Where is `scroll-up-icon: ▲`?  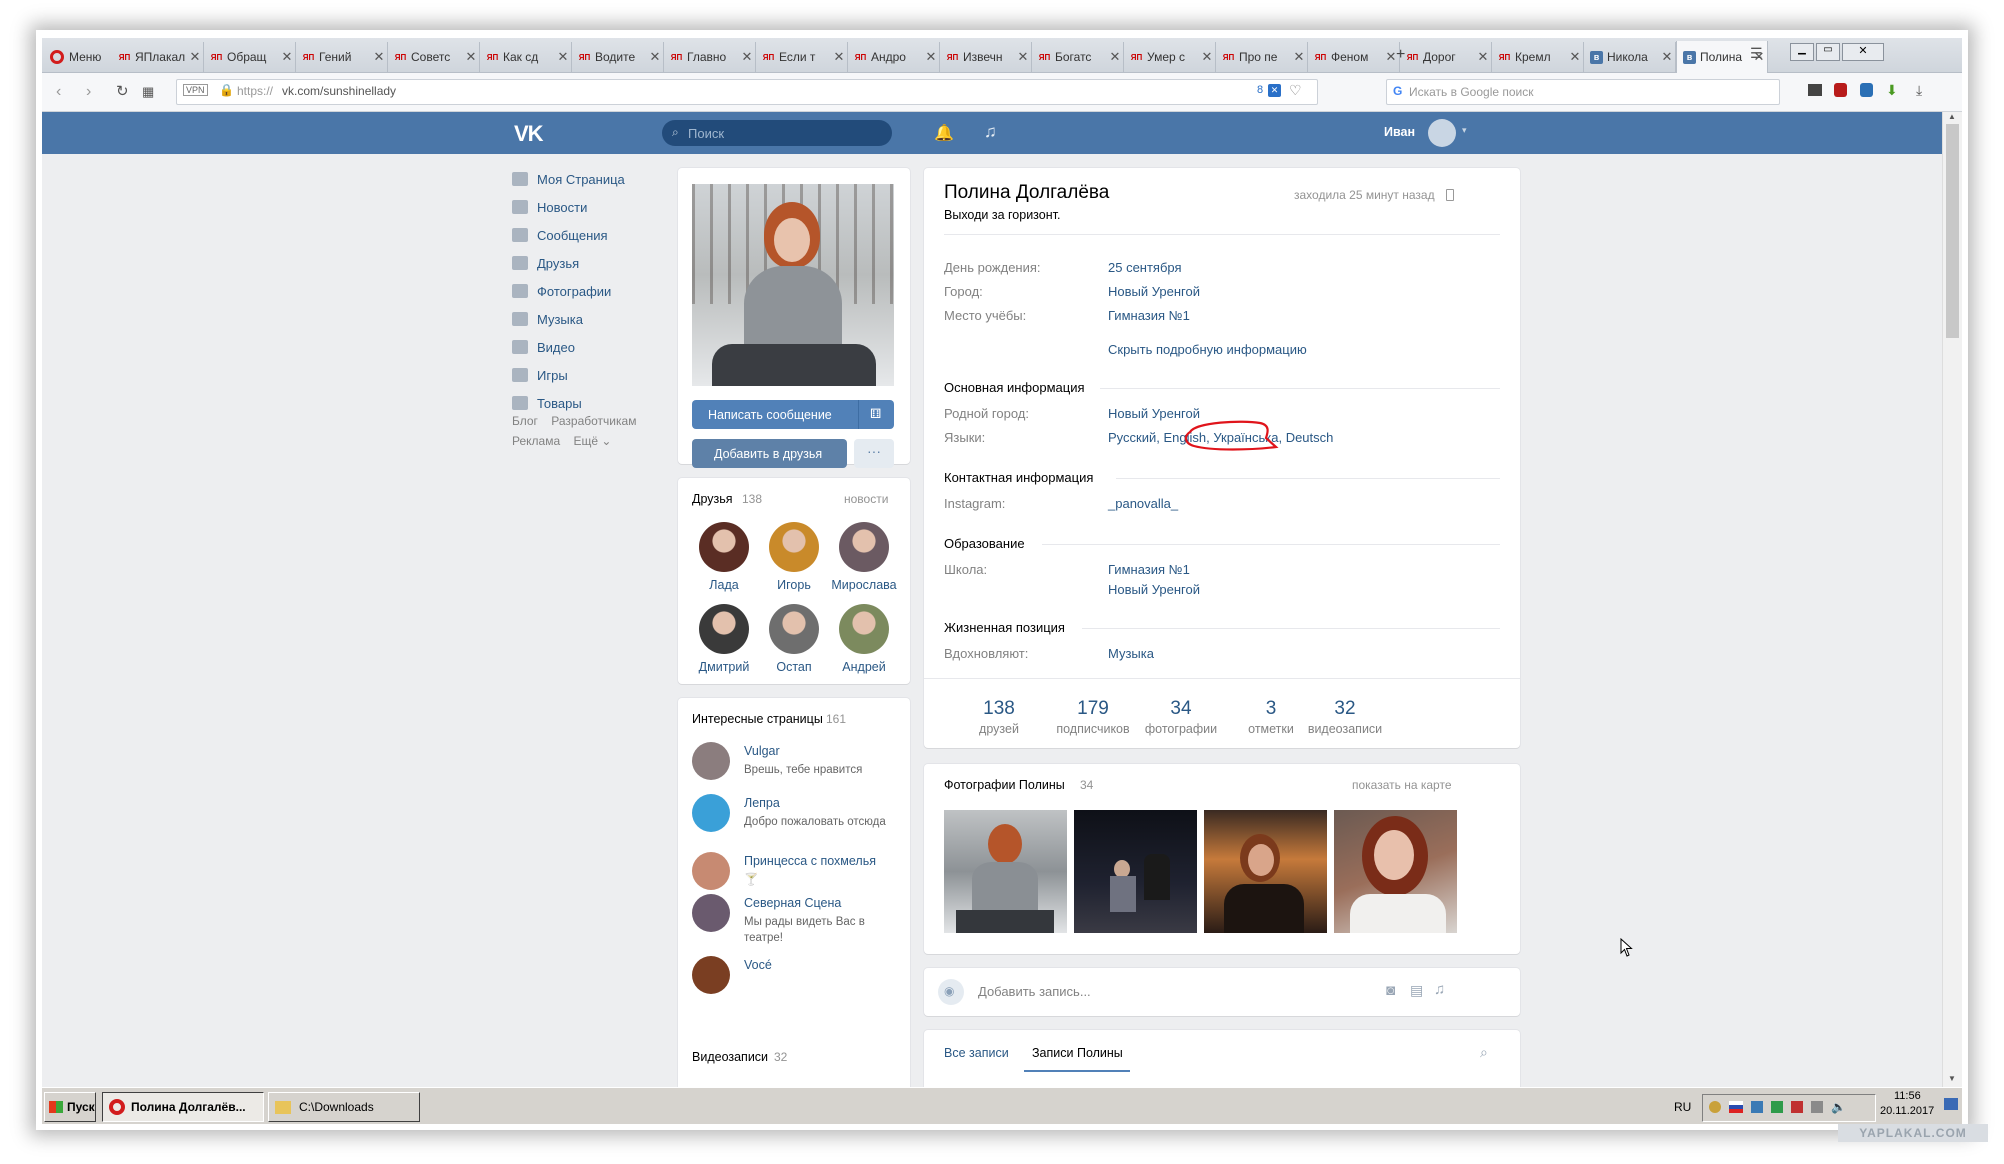 scroll-up-icon: ▲ is located at coordinates (1952, 116).